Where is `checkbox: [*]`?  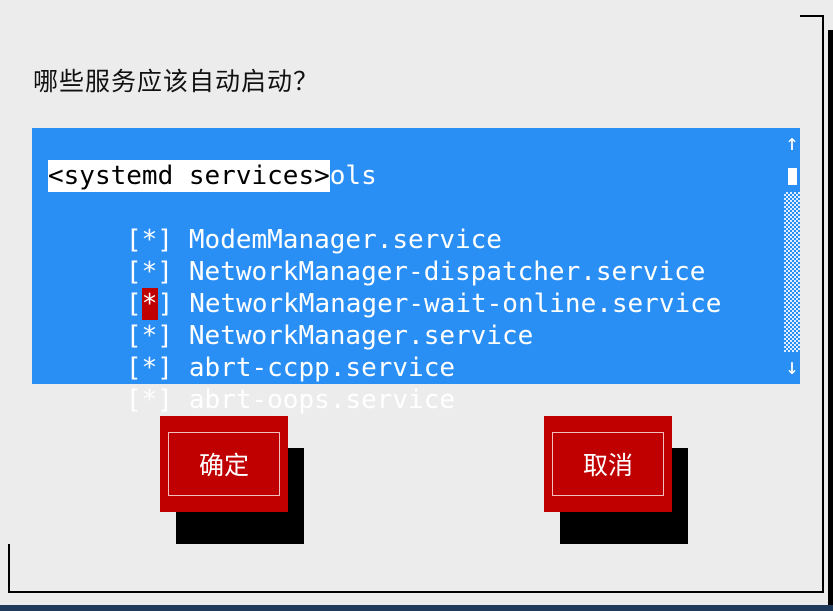
checkbox: [*] is located at coordinates (149, 400).